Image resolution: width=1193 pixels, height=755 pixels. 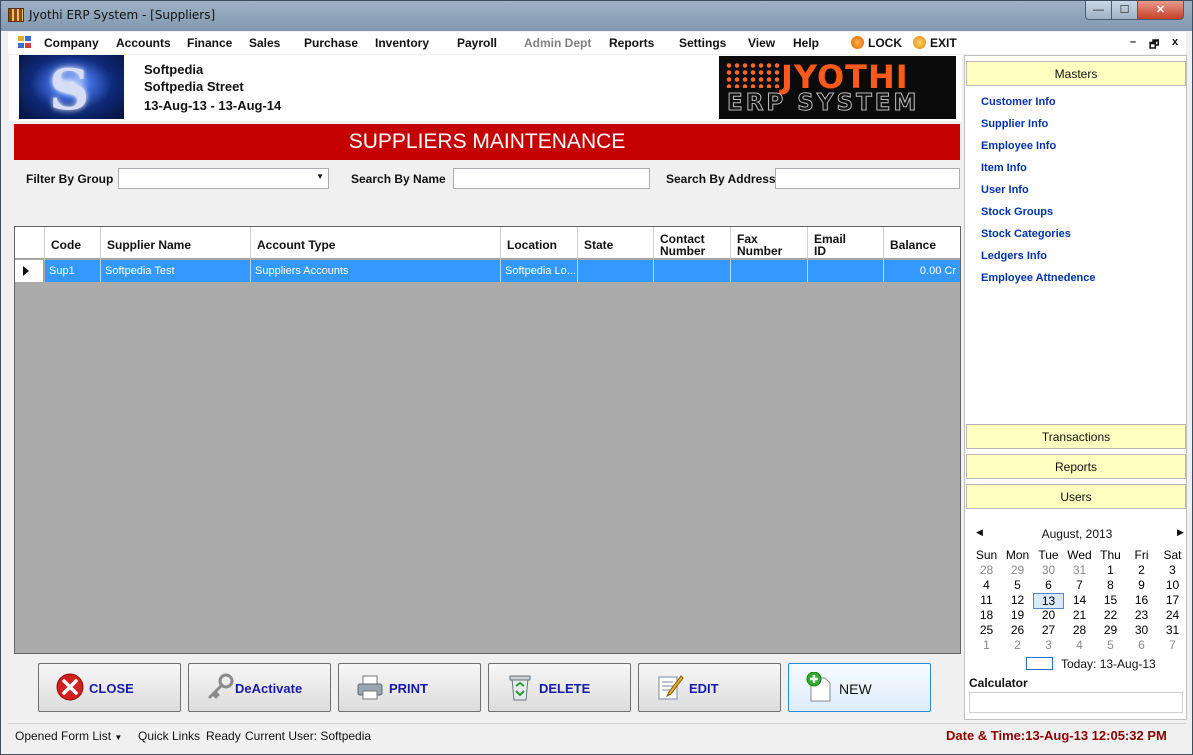 What do you see at coordinates (176, 243) in the screenshot?
I see `col-supplier-name: Supplier Name` at bounding box center [176, 243].